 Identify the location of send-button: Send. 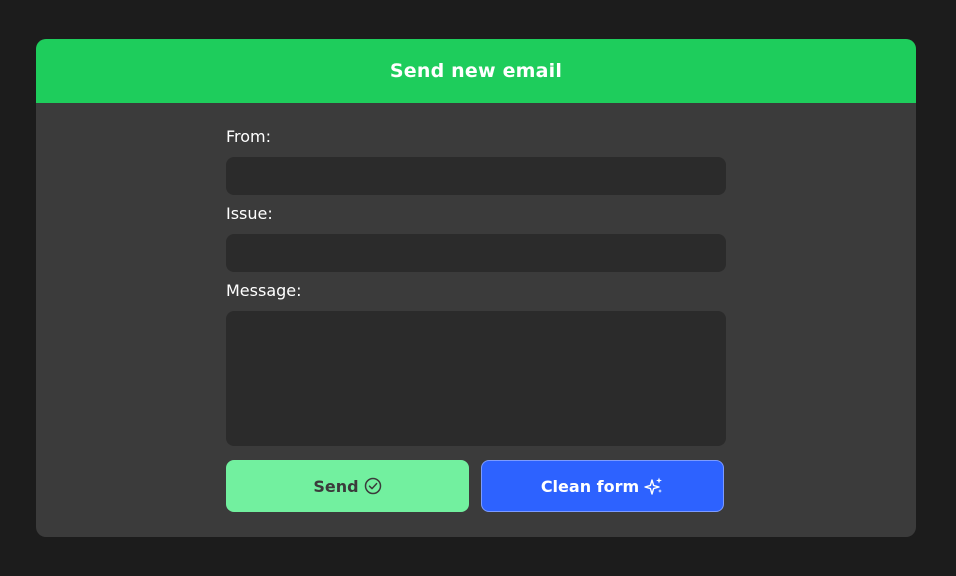
(347, 486).